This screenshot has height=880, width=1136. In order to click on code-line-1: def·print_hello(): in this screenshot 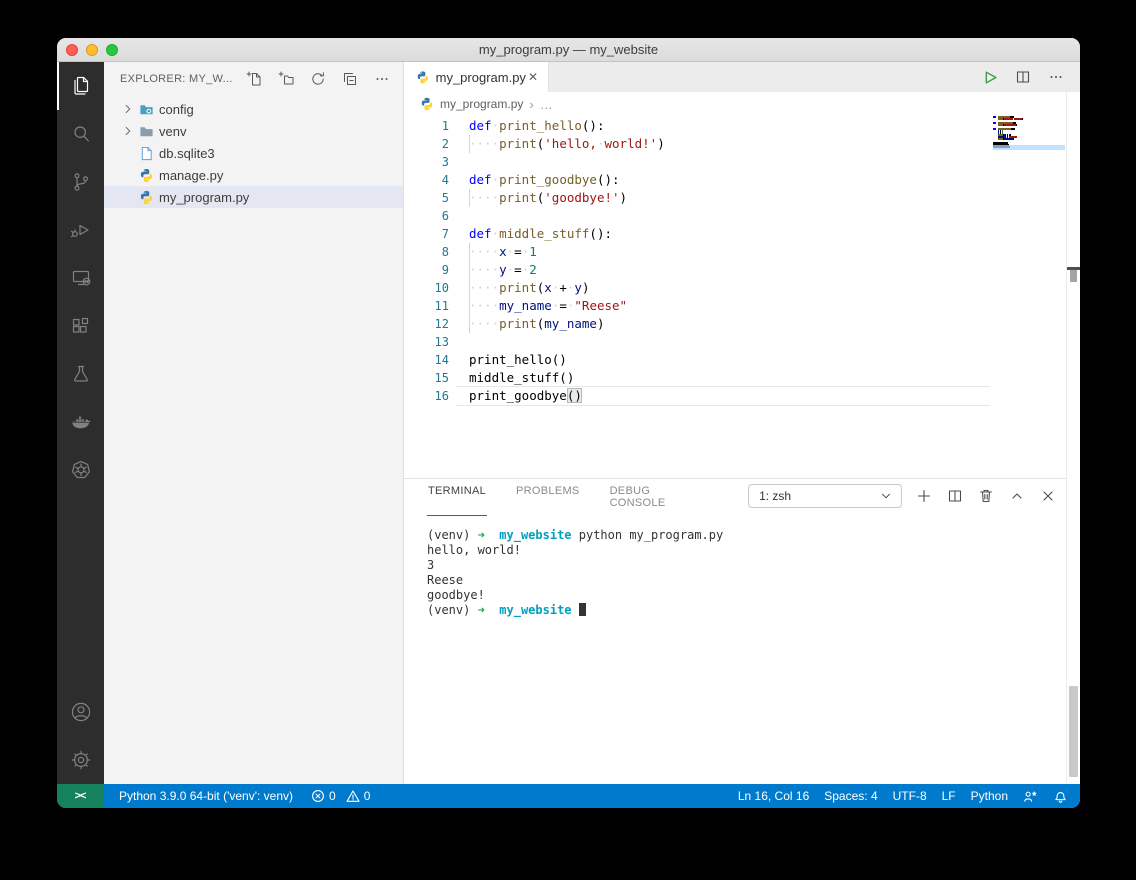, I will do `click(567, 126)`.